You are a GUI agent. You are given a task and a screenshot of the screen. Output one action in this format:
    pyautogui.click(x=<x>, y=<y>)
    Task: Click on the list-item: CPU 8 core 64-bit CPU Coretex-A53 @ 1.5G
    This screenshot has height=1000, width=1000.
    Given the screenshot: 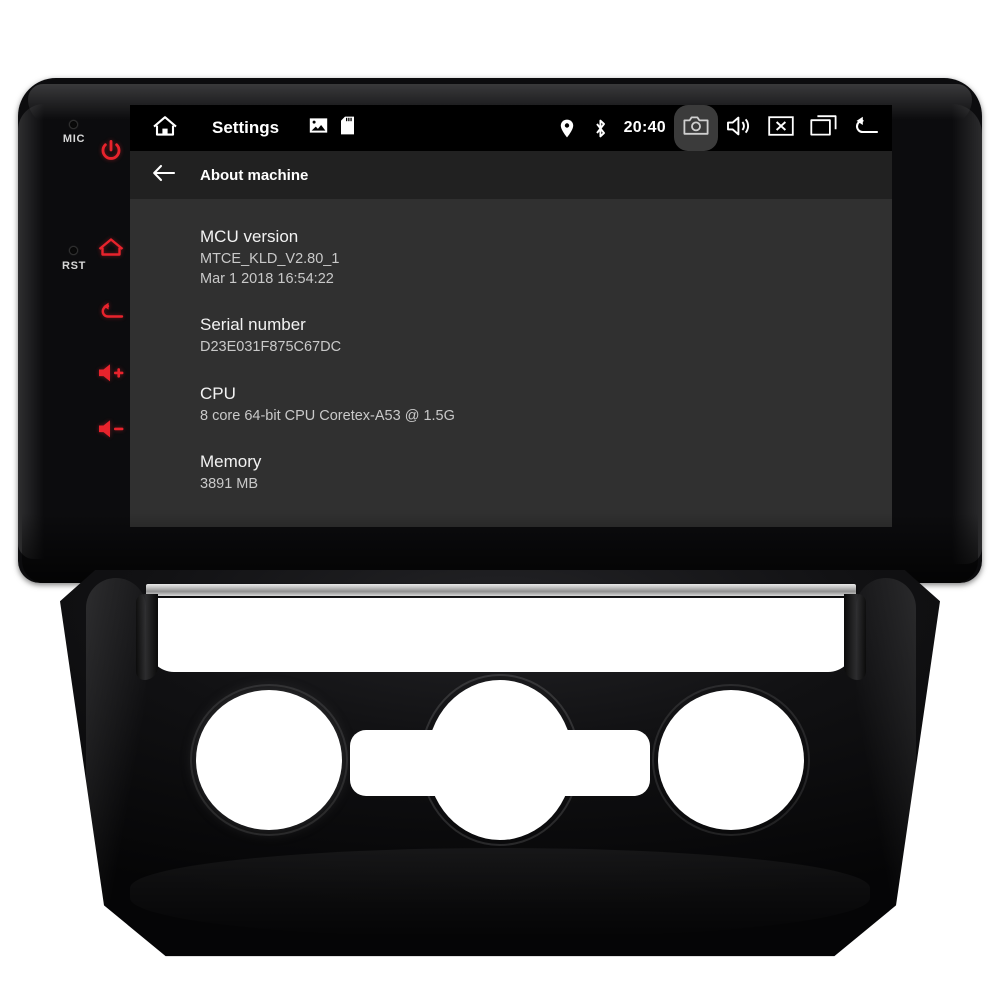 What is the action you would take?
    pyautogui.click(x=546, y=405)
    